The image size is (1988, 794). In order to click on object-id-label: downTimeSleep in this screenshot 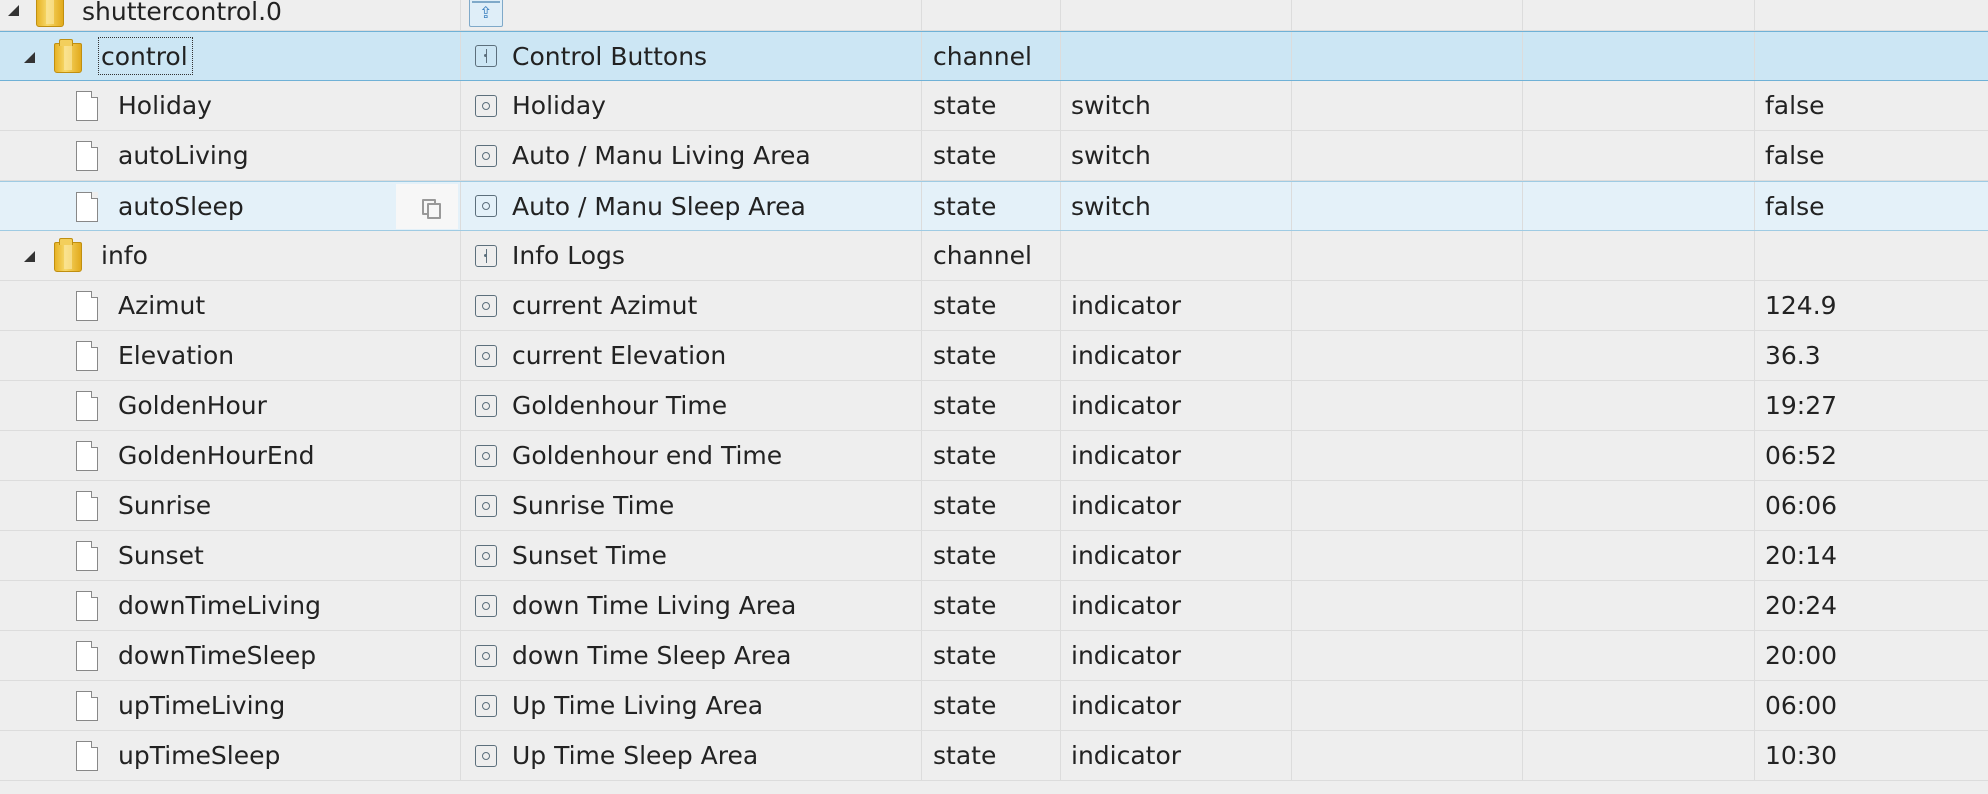, I will do `click(217, 655)`.